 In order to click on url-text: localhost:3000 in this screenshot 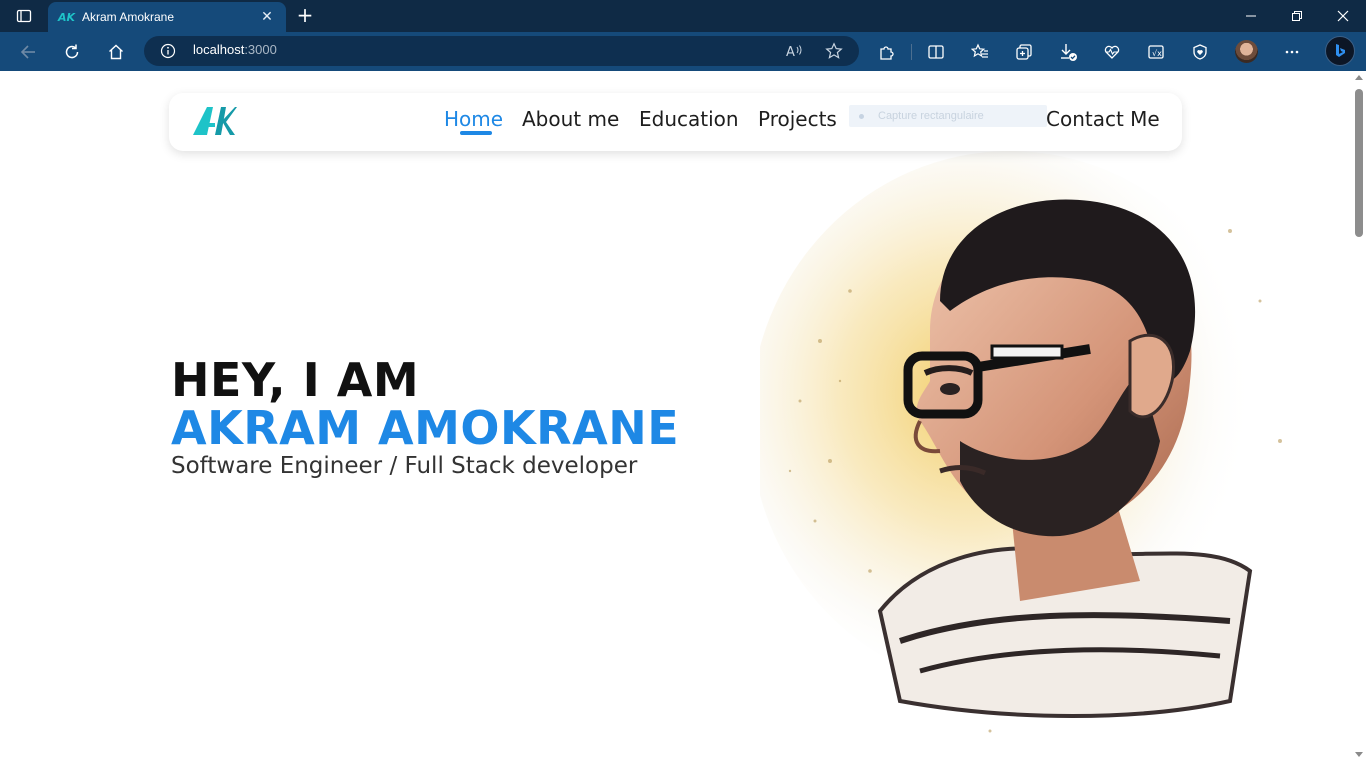, I will do `click(235, 49)`.